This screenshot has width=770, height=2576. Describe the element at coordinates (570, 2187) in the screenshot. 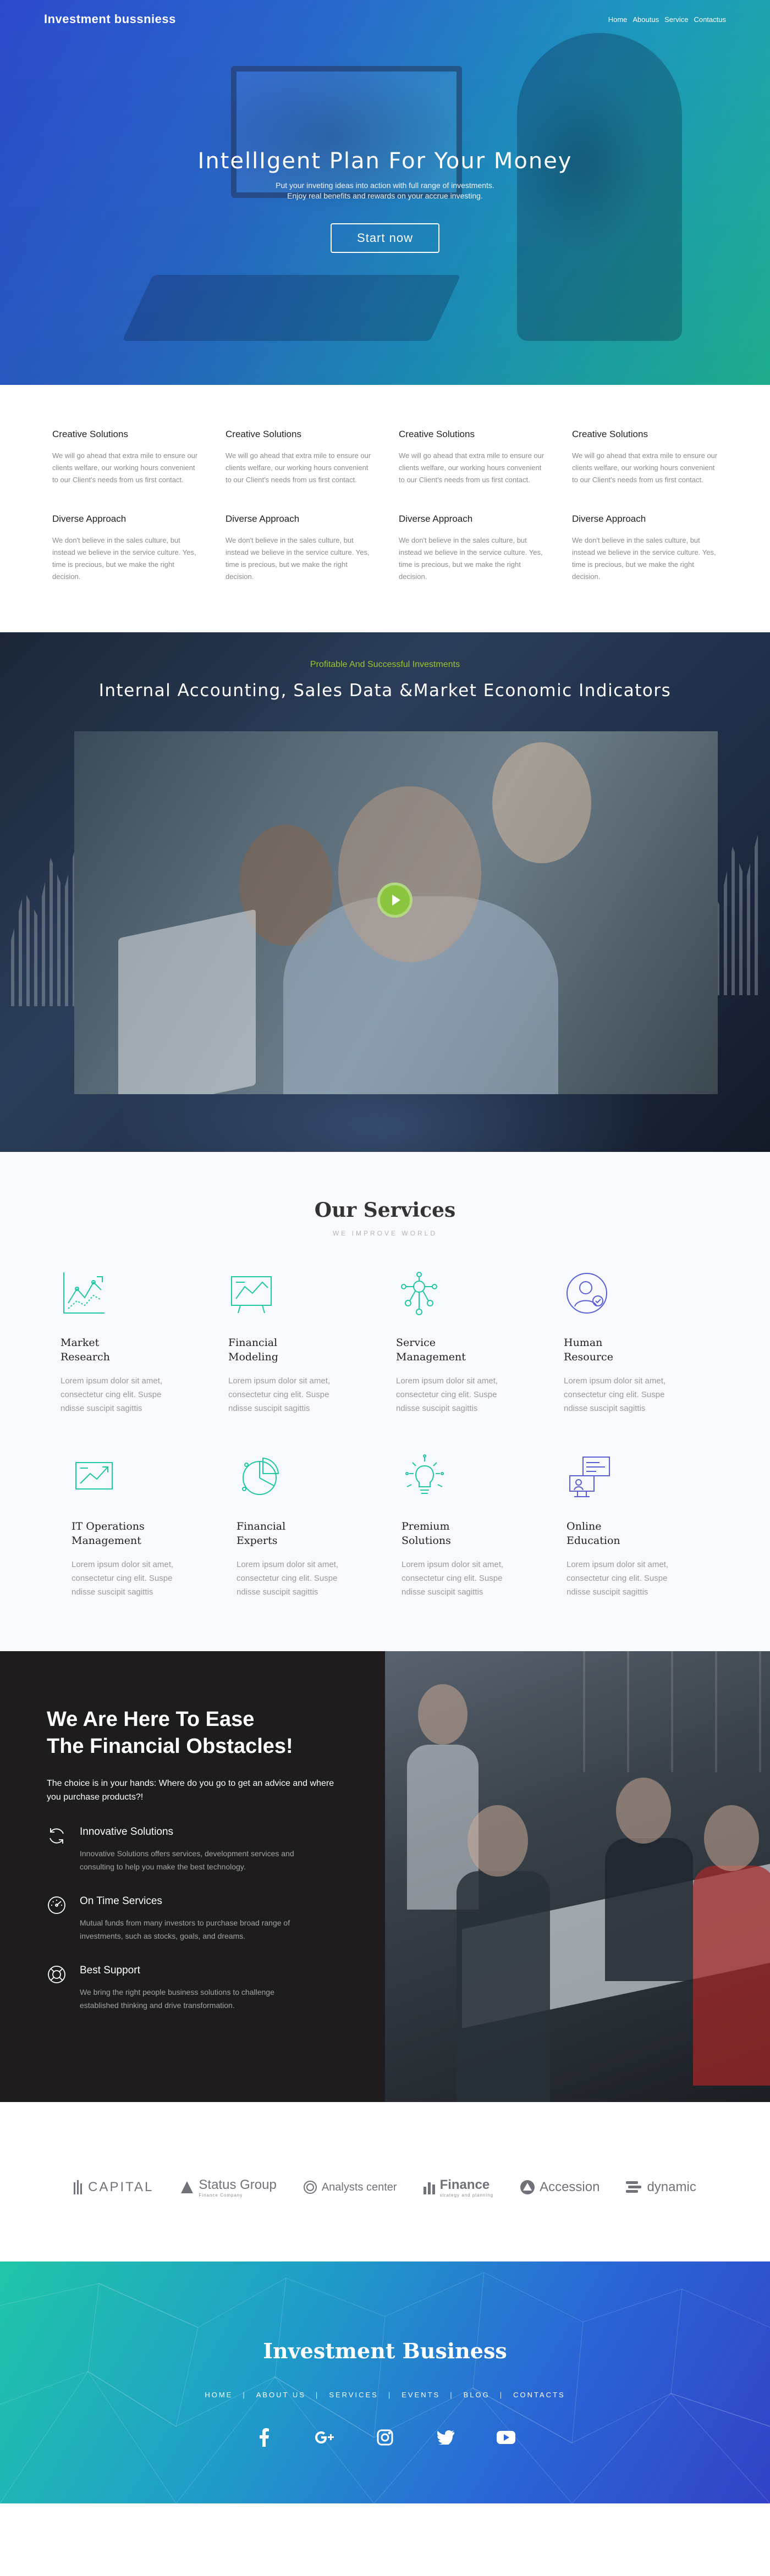

I see `partner-name: Accession` at that location.